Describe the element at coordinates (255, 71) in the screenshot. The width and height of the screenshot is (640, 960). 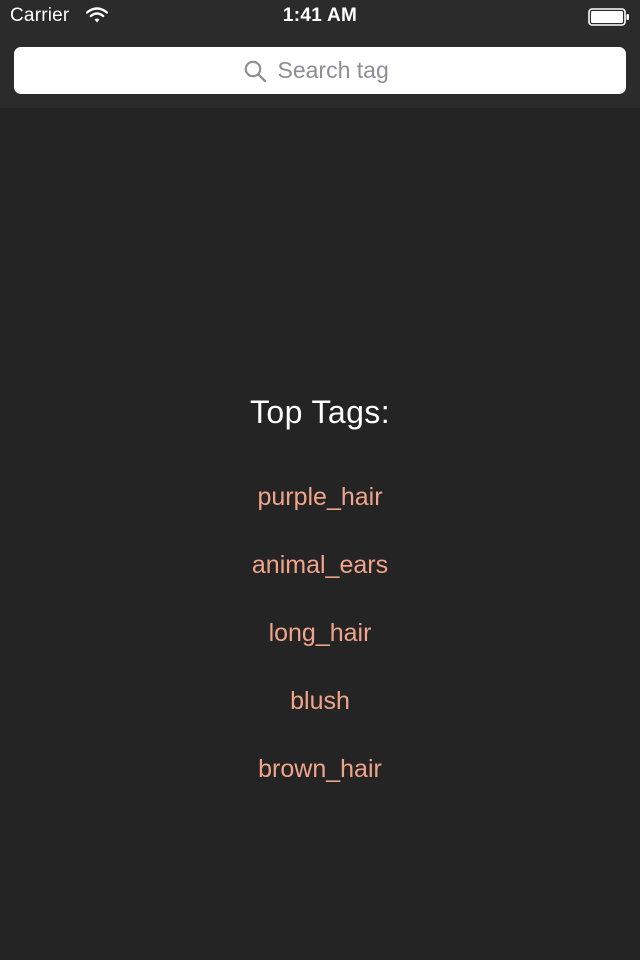
I see `search-icon` at that location.